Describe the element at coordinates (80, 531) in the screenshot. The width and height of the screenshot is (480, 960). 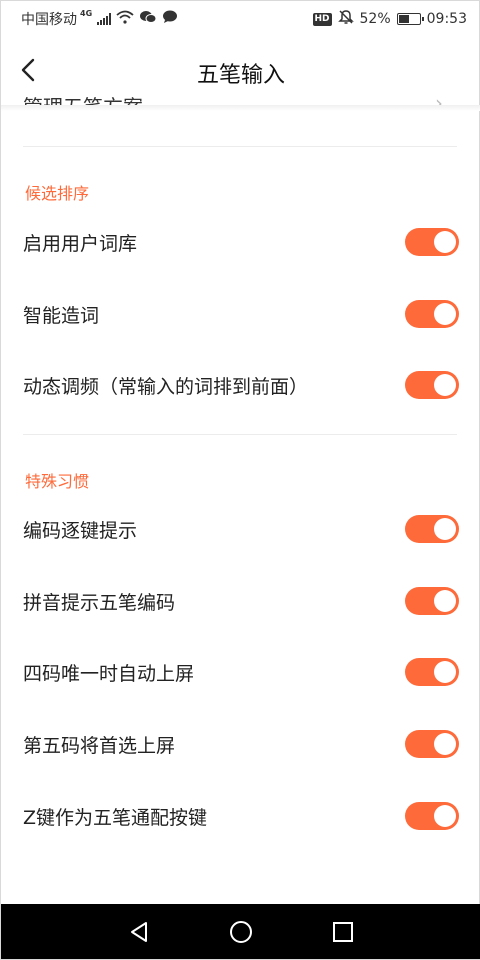
I see `setting-label: 编码逐键提示` at that location.